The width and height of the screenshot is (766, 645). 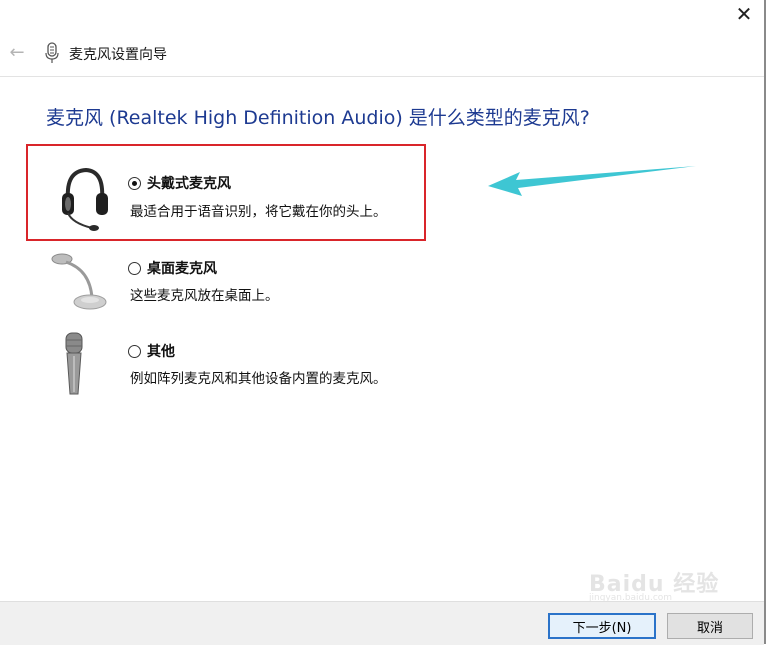 What do you see at coordinates (300, 282) in the screenshot?
I see `option-desk-microphone: 桌面麦克风 这些麦克风放在桌面上。` at bounding box center [300, 282].